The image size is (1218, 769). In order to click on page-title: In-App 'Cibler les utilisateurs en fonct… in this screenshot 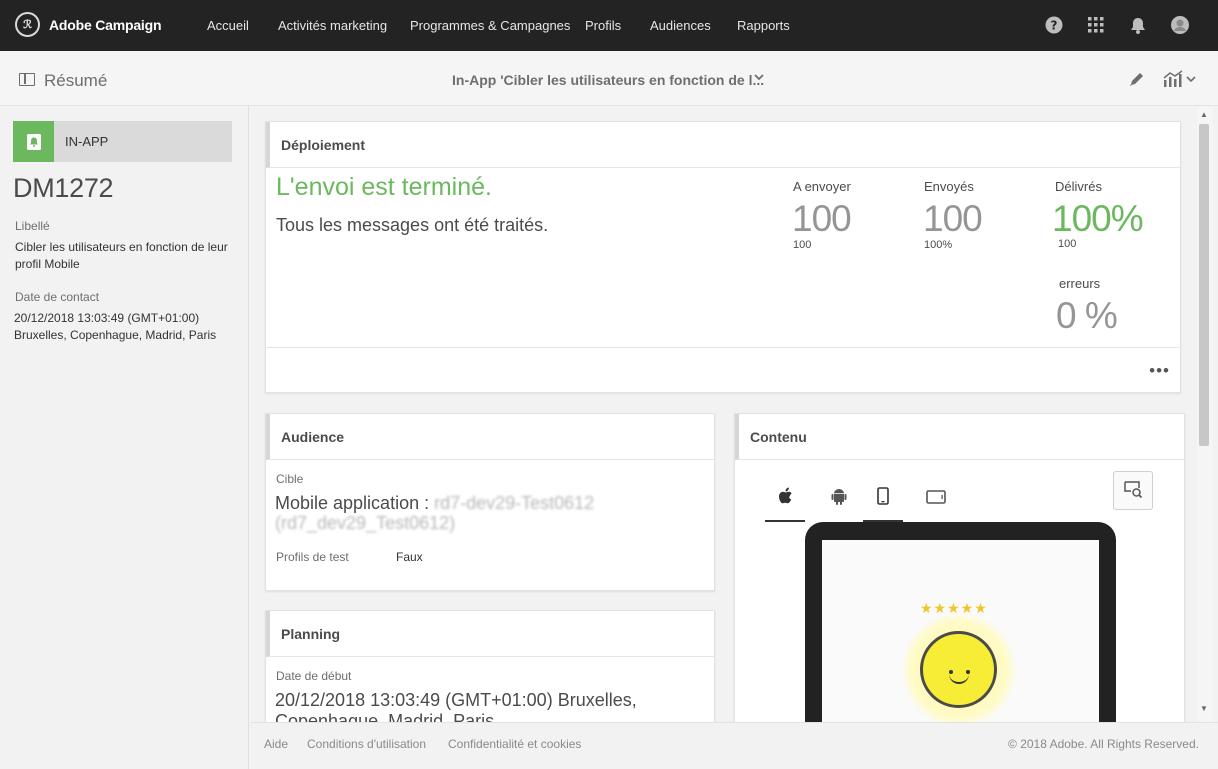, I will do `click(608, 80)`.